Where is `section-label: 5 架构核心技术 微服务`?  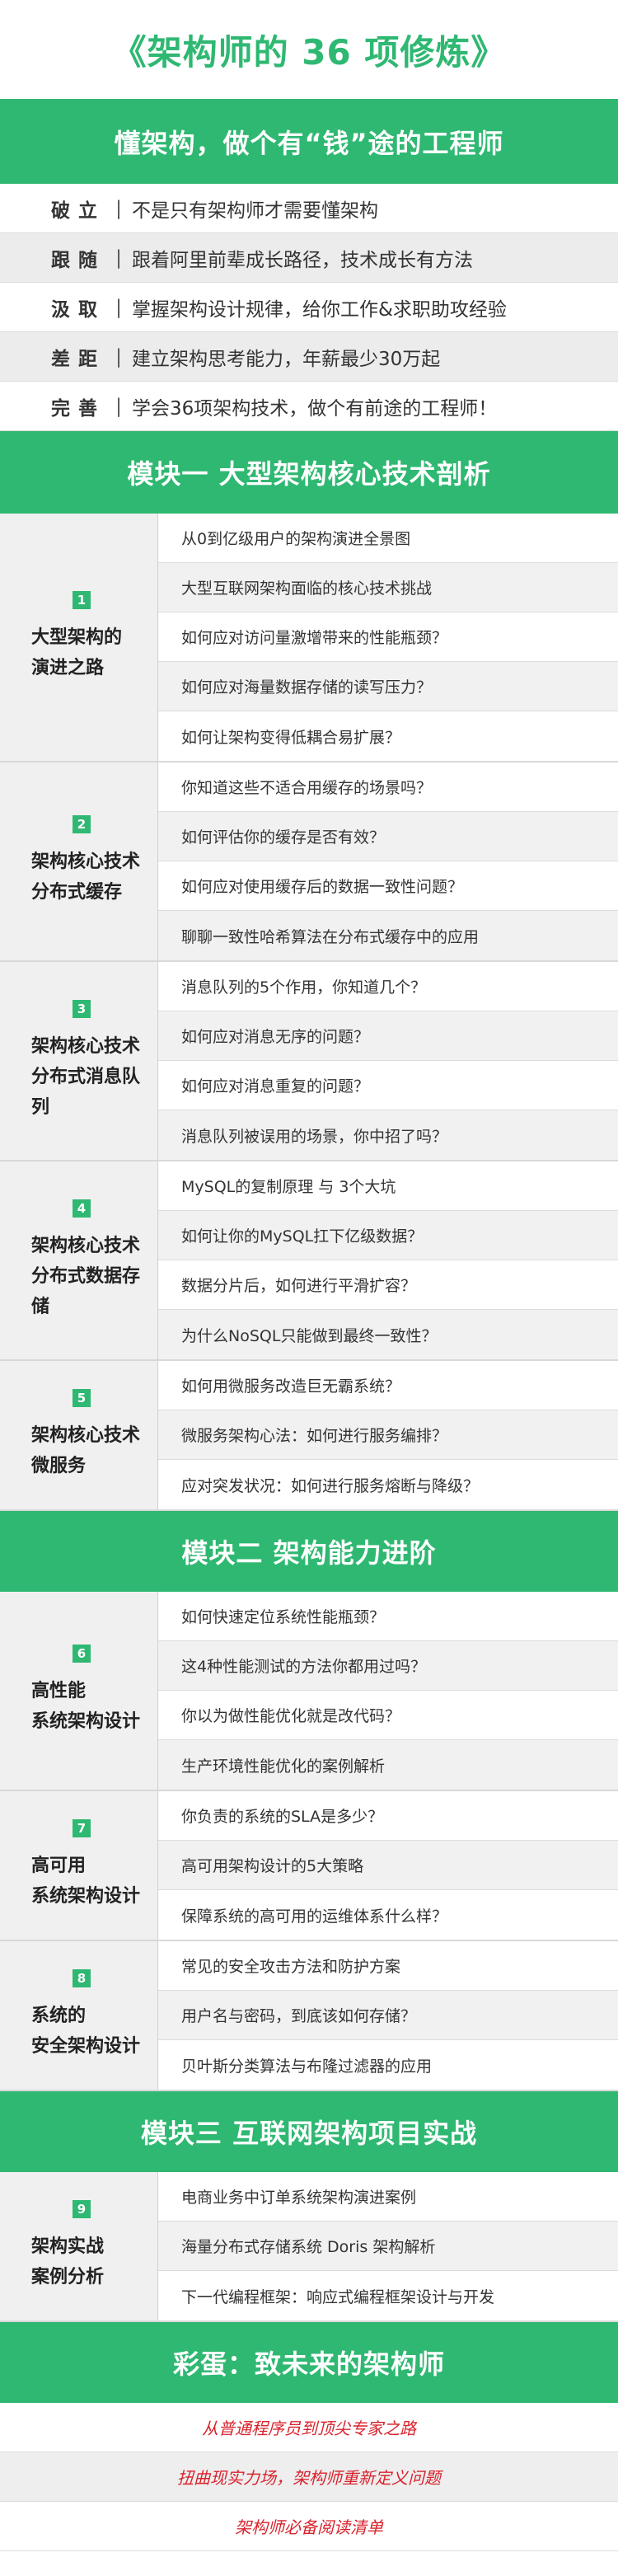
section-label: 5 架构核心技术 微服务 is located at coordinates (79, 1435).